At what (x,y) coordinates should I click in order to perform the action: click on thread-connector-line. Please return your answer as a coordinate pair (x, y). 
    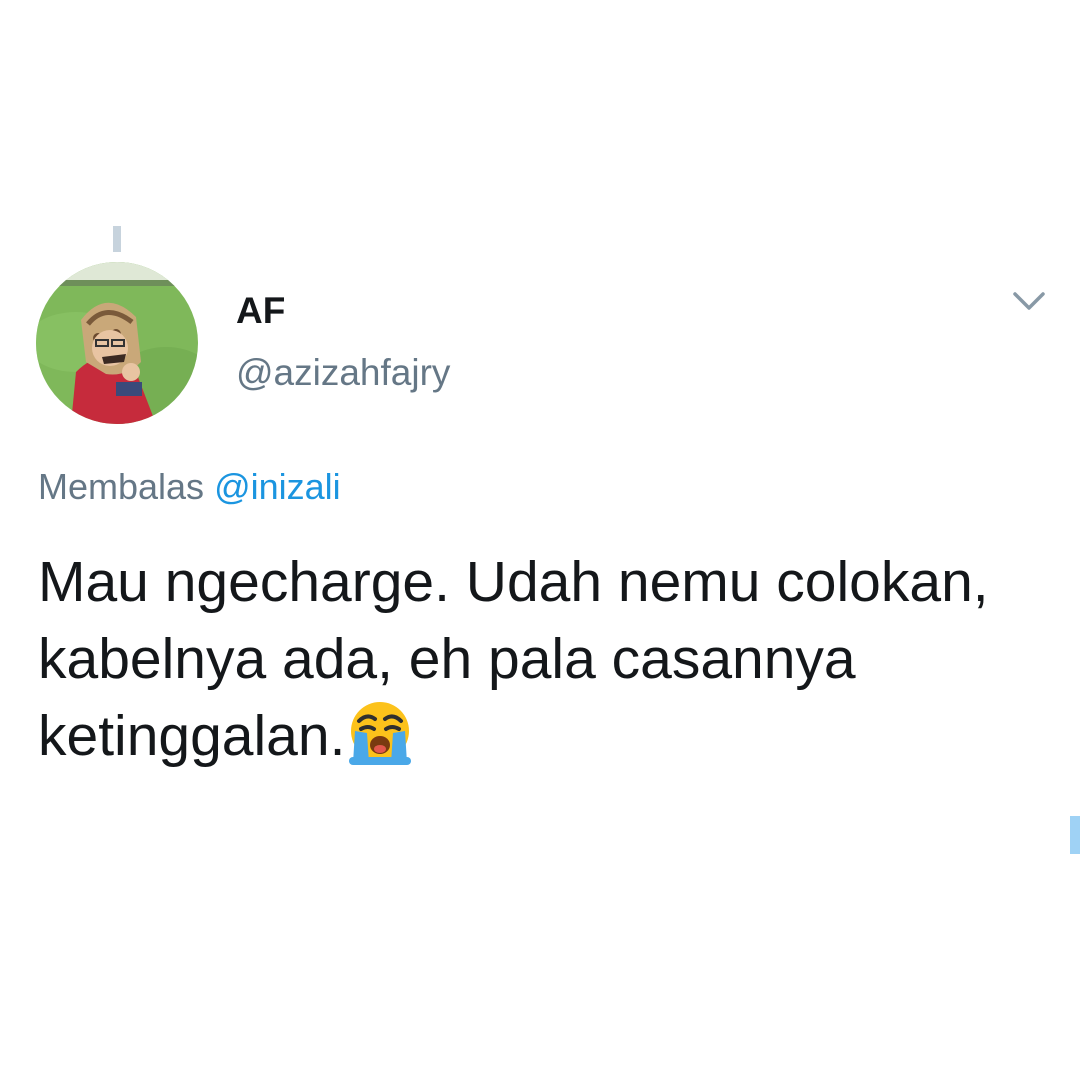
    Looking at the image, I should click on (117, 239).